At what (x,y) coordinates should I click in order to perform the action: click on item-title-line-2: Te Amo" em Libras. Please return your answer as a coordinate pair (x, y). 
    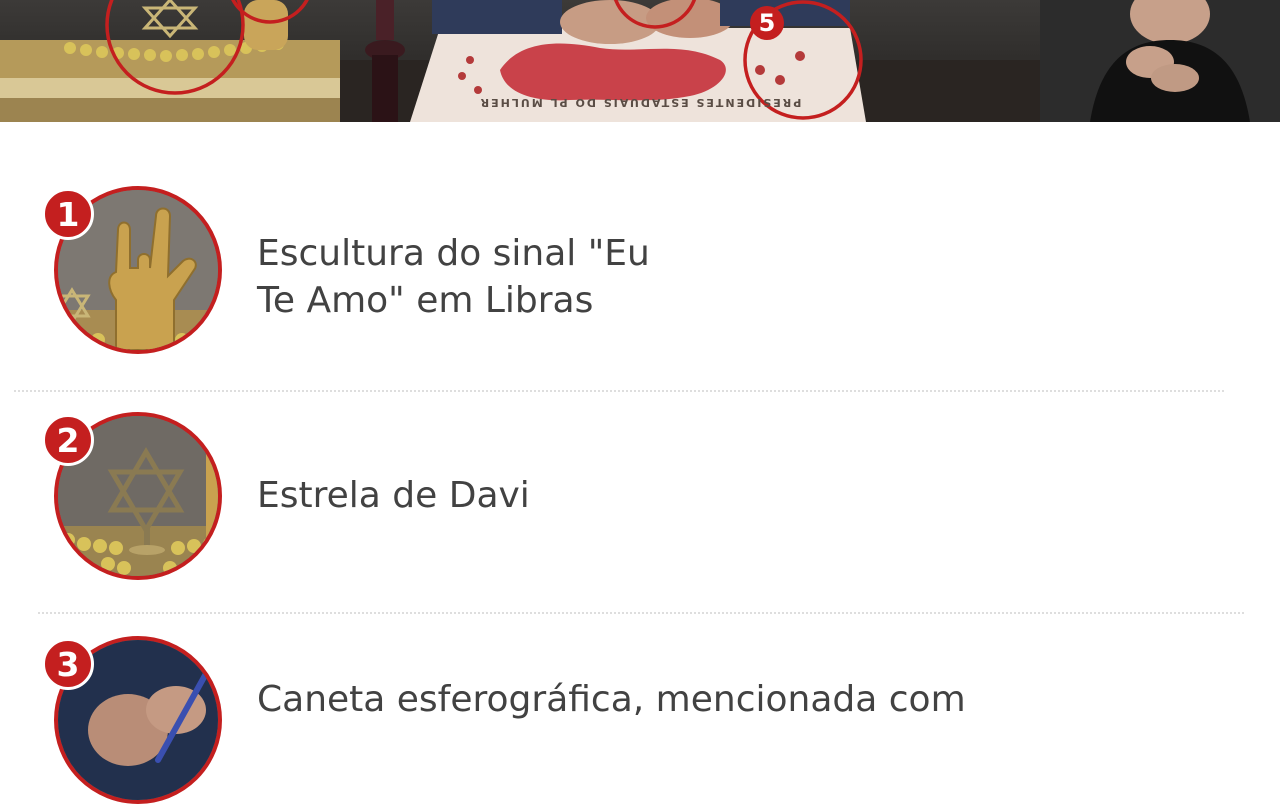
    Looking at the image, I should click on (425, 300).